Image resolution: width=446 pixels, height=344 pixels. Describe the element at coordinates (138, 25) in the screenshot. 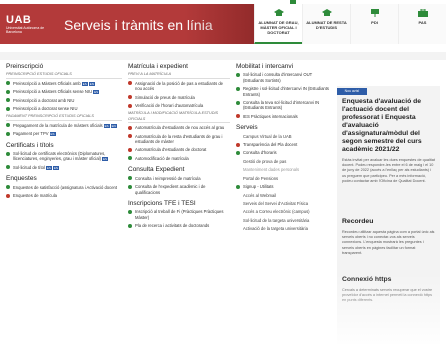

I see `page-title: Serveis i tràmits en línia` at that location.